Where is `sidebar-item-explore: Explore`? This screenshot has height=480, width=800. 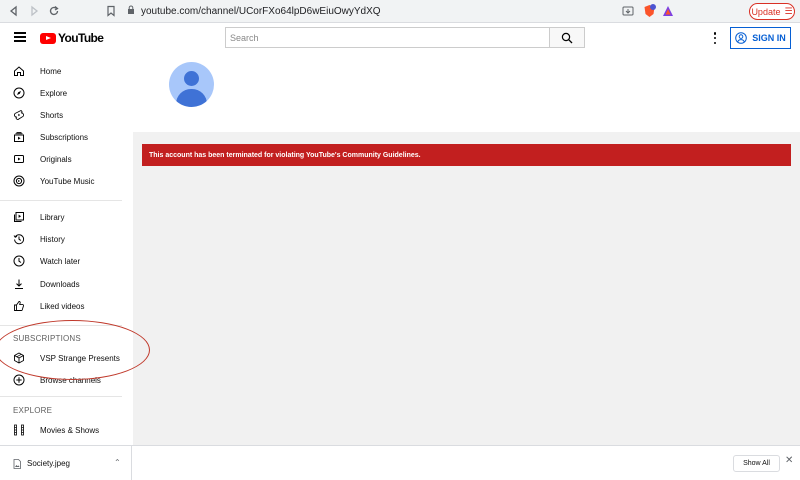 sidebar-item-explore: Explore is located at coordinates (66, 93).